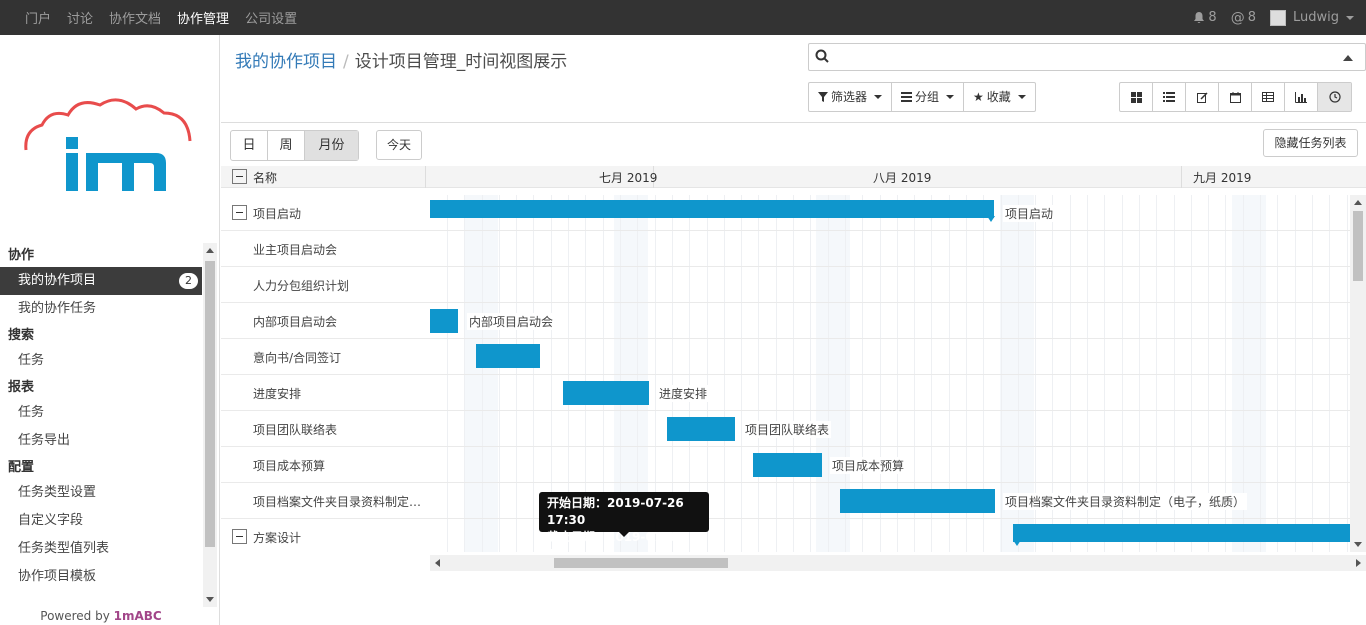 The width and height of the screenshot is (1366, 625). I want to click on edit-icon, so click(1202, 97).